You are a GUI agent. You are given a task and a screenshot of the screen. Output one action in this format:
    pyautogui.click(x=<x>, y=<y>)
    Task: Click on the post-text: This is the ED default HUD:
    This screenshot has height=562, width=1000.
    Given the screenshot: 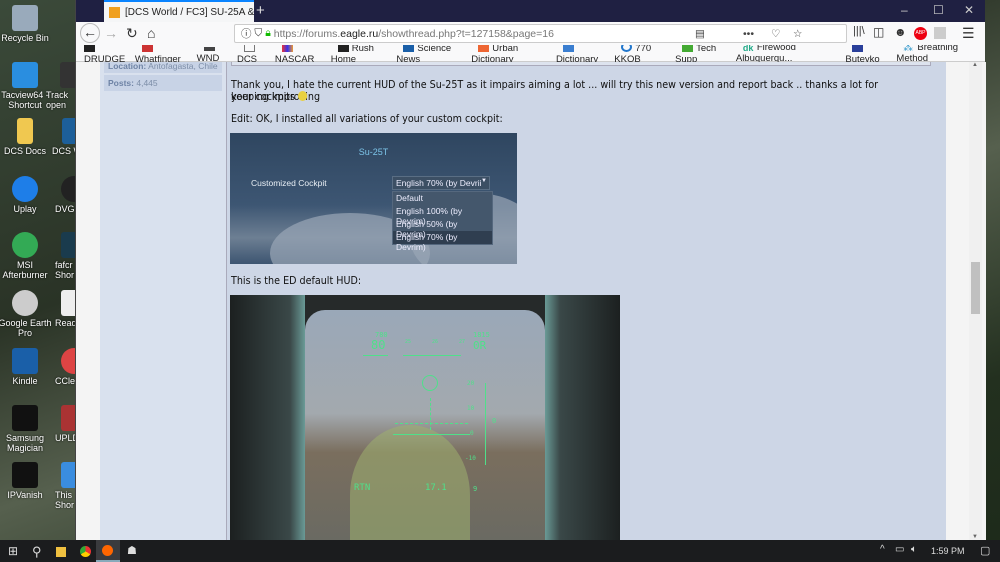 What is the action you would take?
    pyautogui.click(x=296, y=281)
    